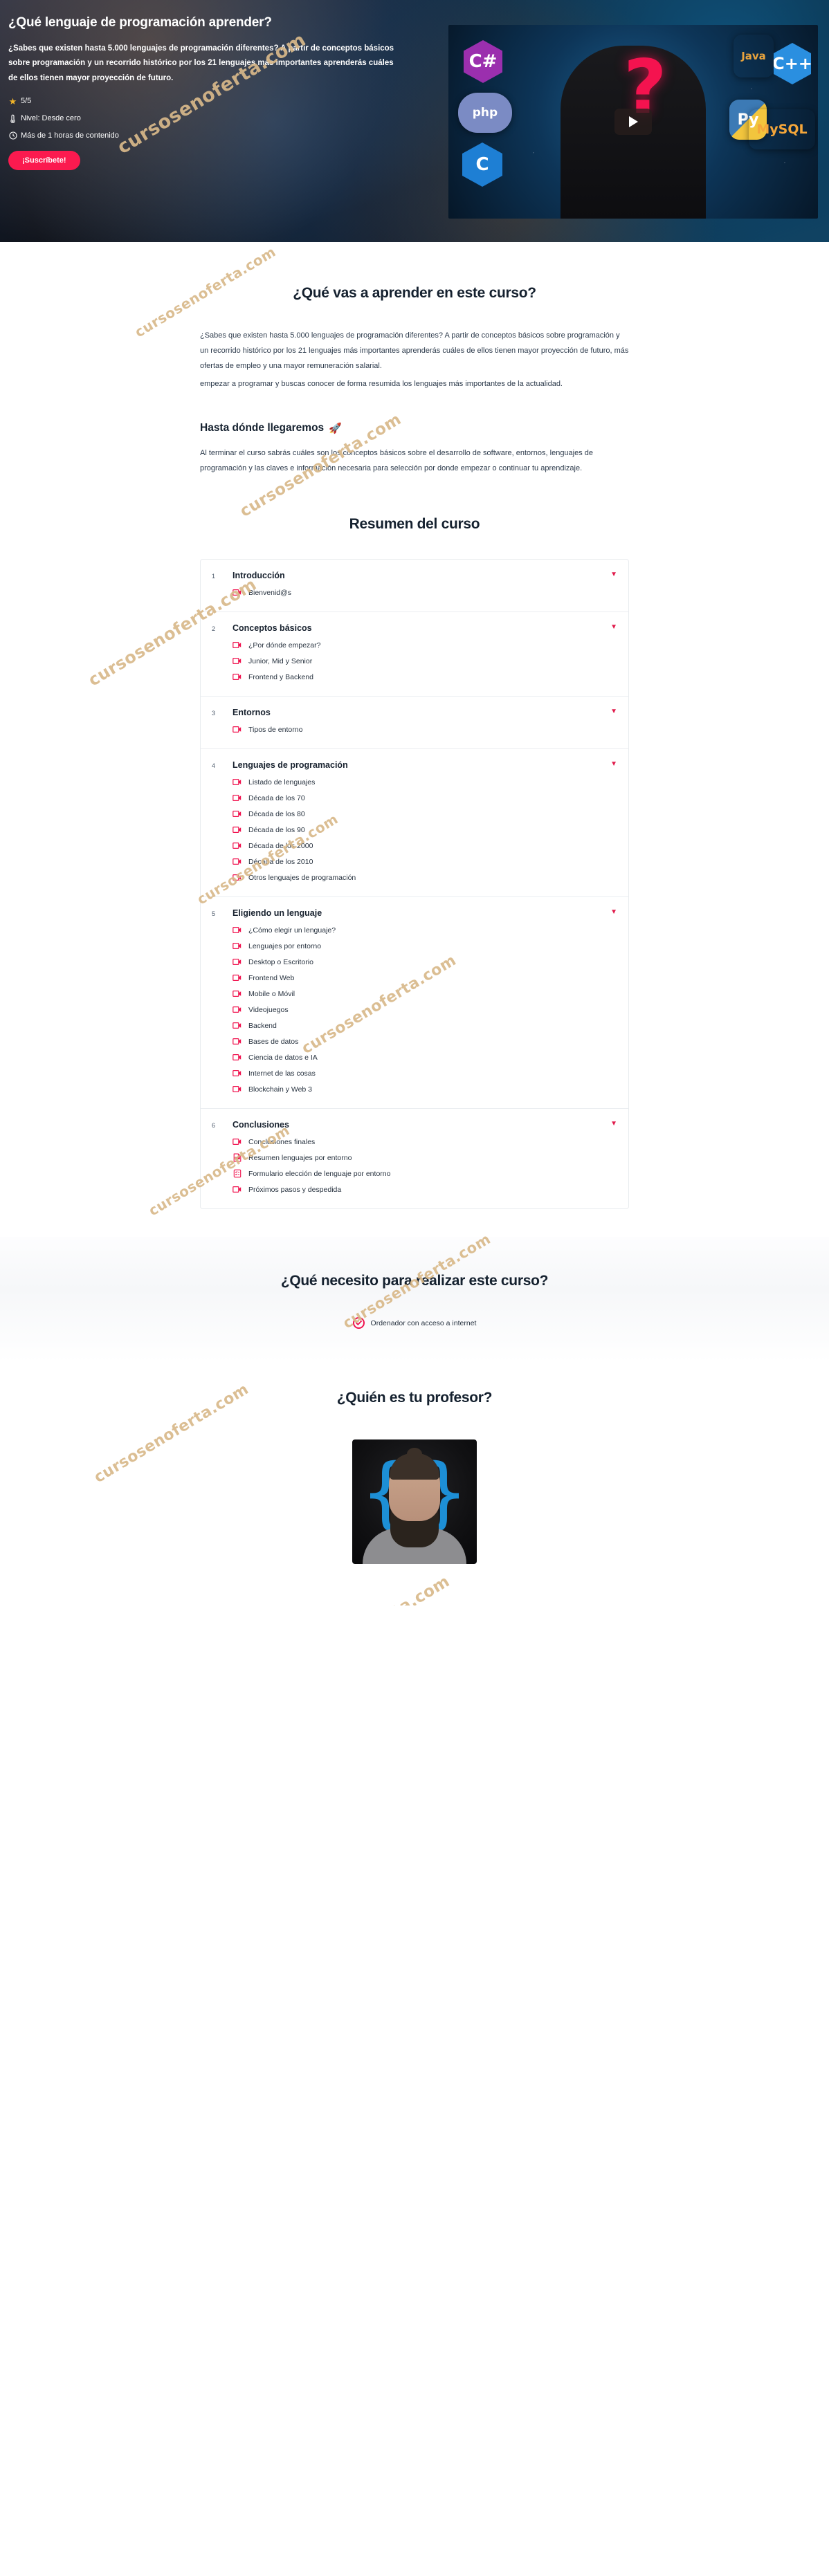 The width and height of the screenshot is (829, 2576). Describe the element at coordinates (425, 729) in the screenshot. I see `lesson-row: Tipos de entorno` at that location.